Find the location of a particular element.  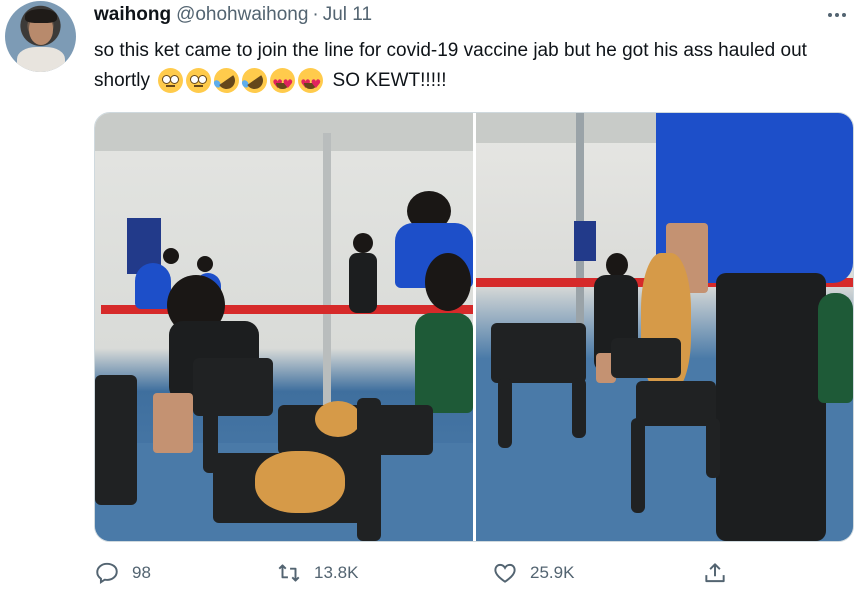

tweet-text-tail: SO KEWT!!!!! is located at coordinates (389, 80).